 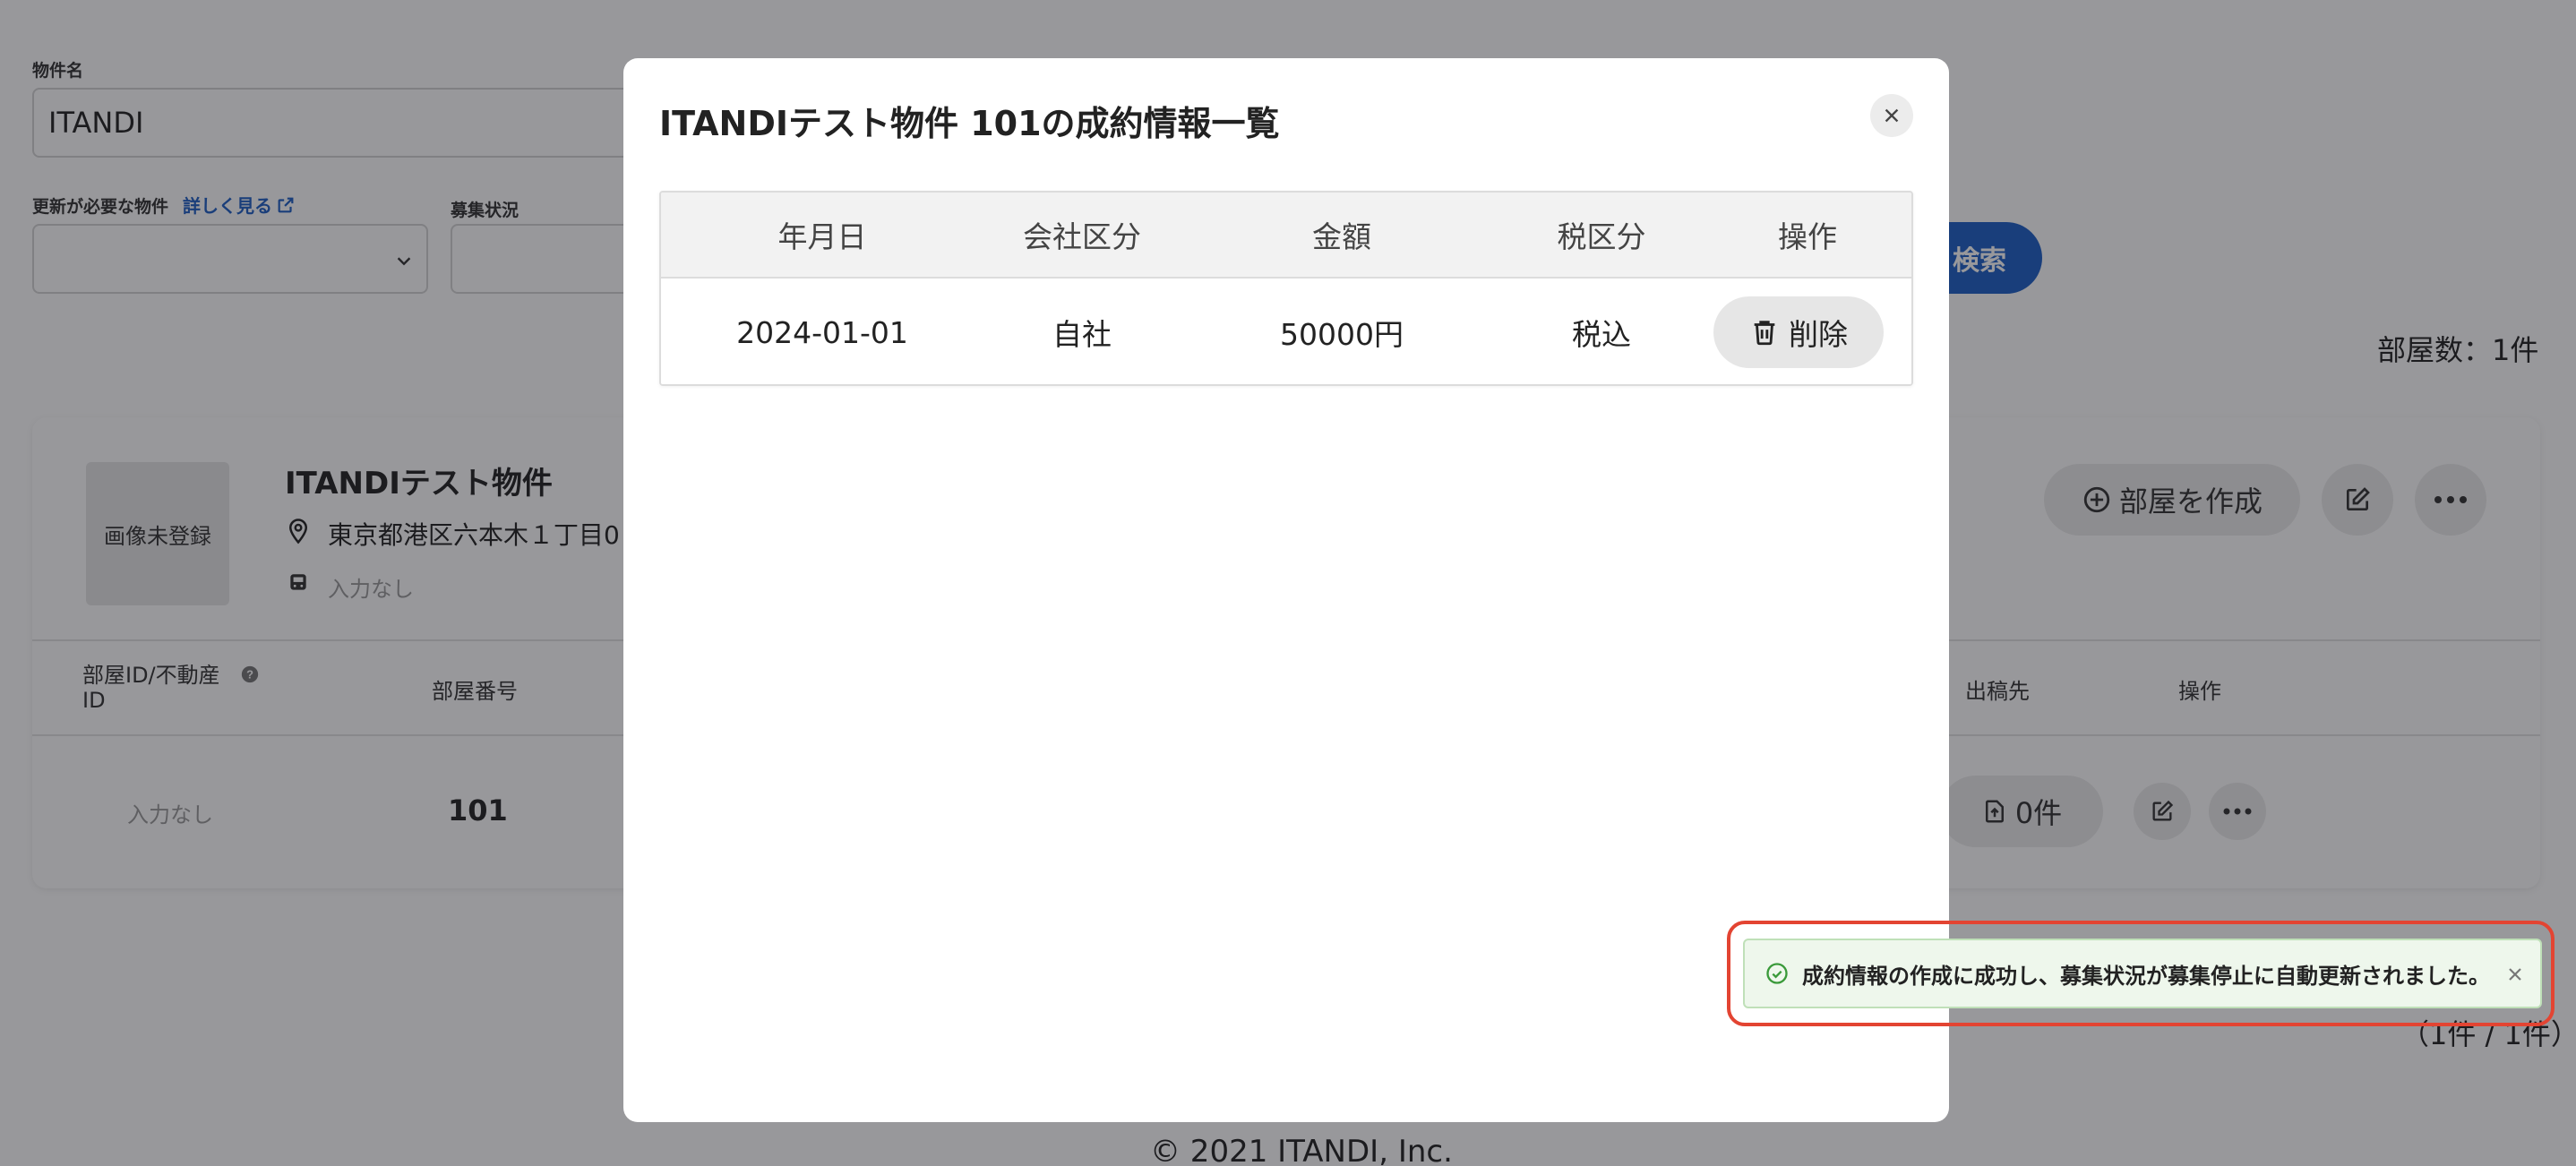 I want to click on column-date: 年月日, so click(x=822, y=237).